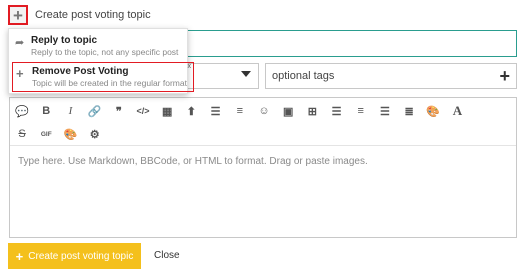 This screenshot has width=528, height=274. Describe the element at coordinates (264, 111) in the screenshot. I see `emoji-icon: ☺` at that location.